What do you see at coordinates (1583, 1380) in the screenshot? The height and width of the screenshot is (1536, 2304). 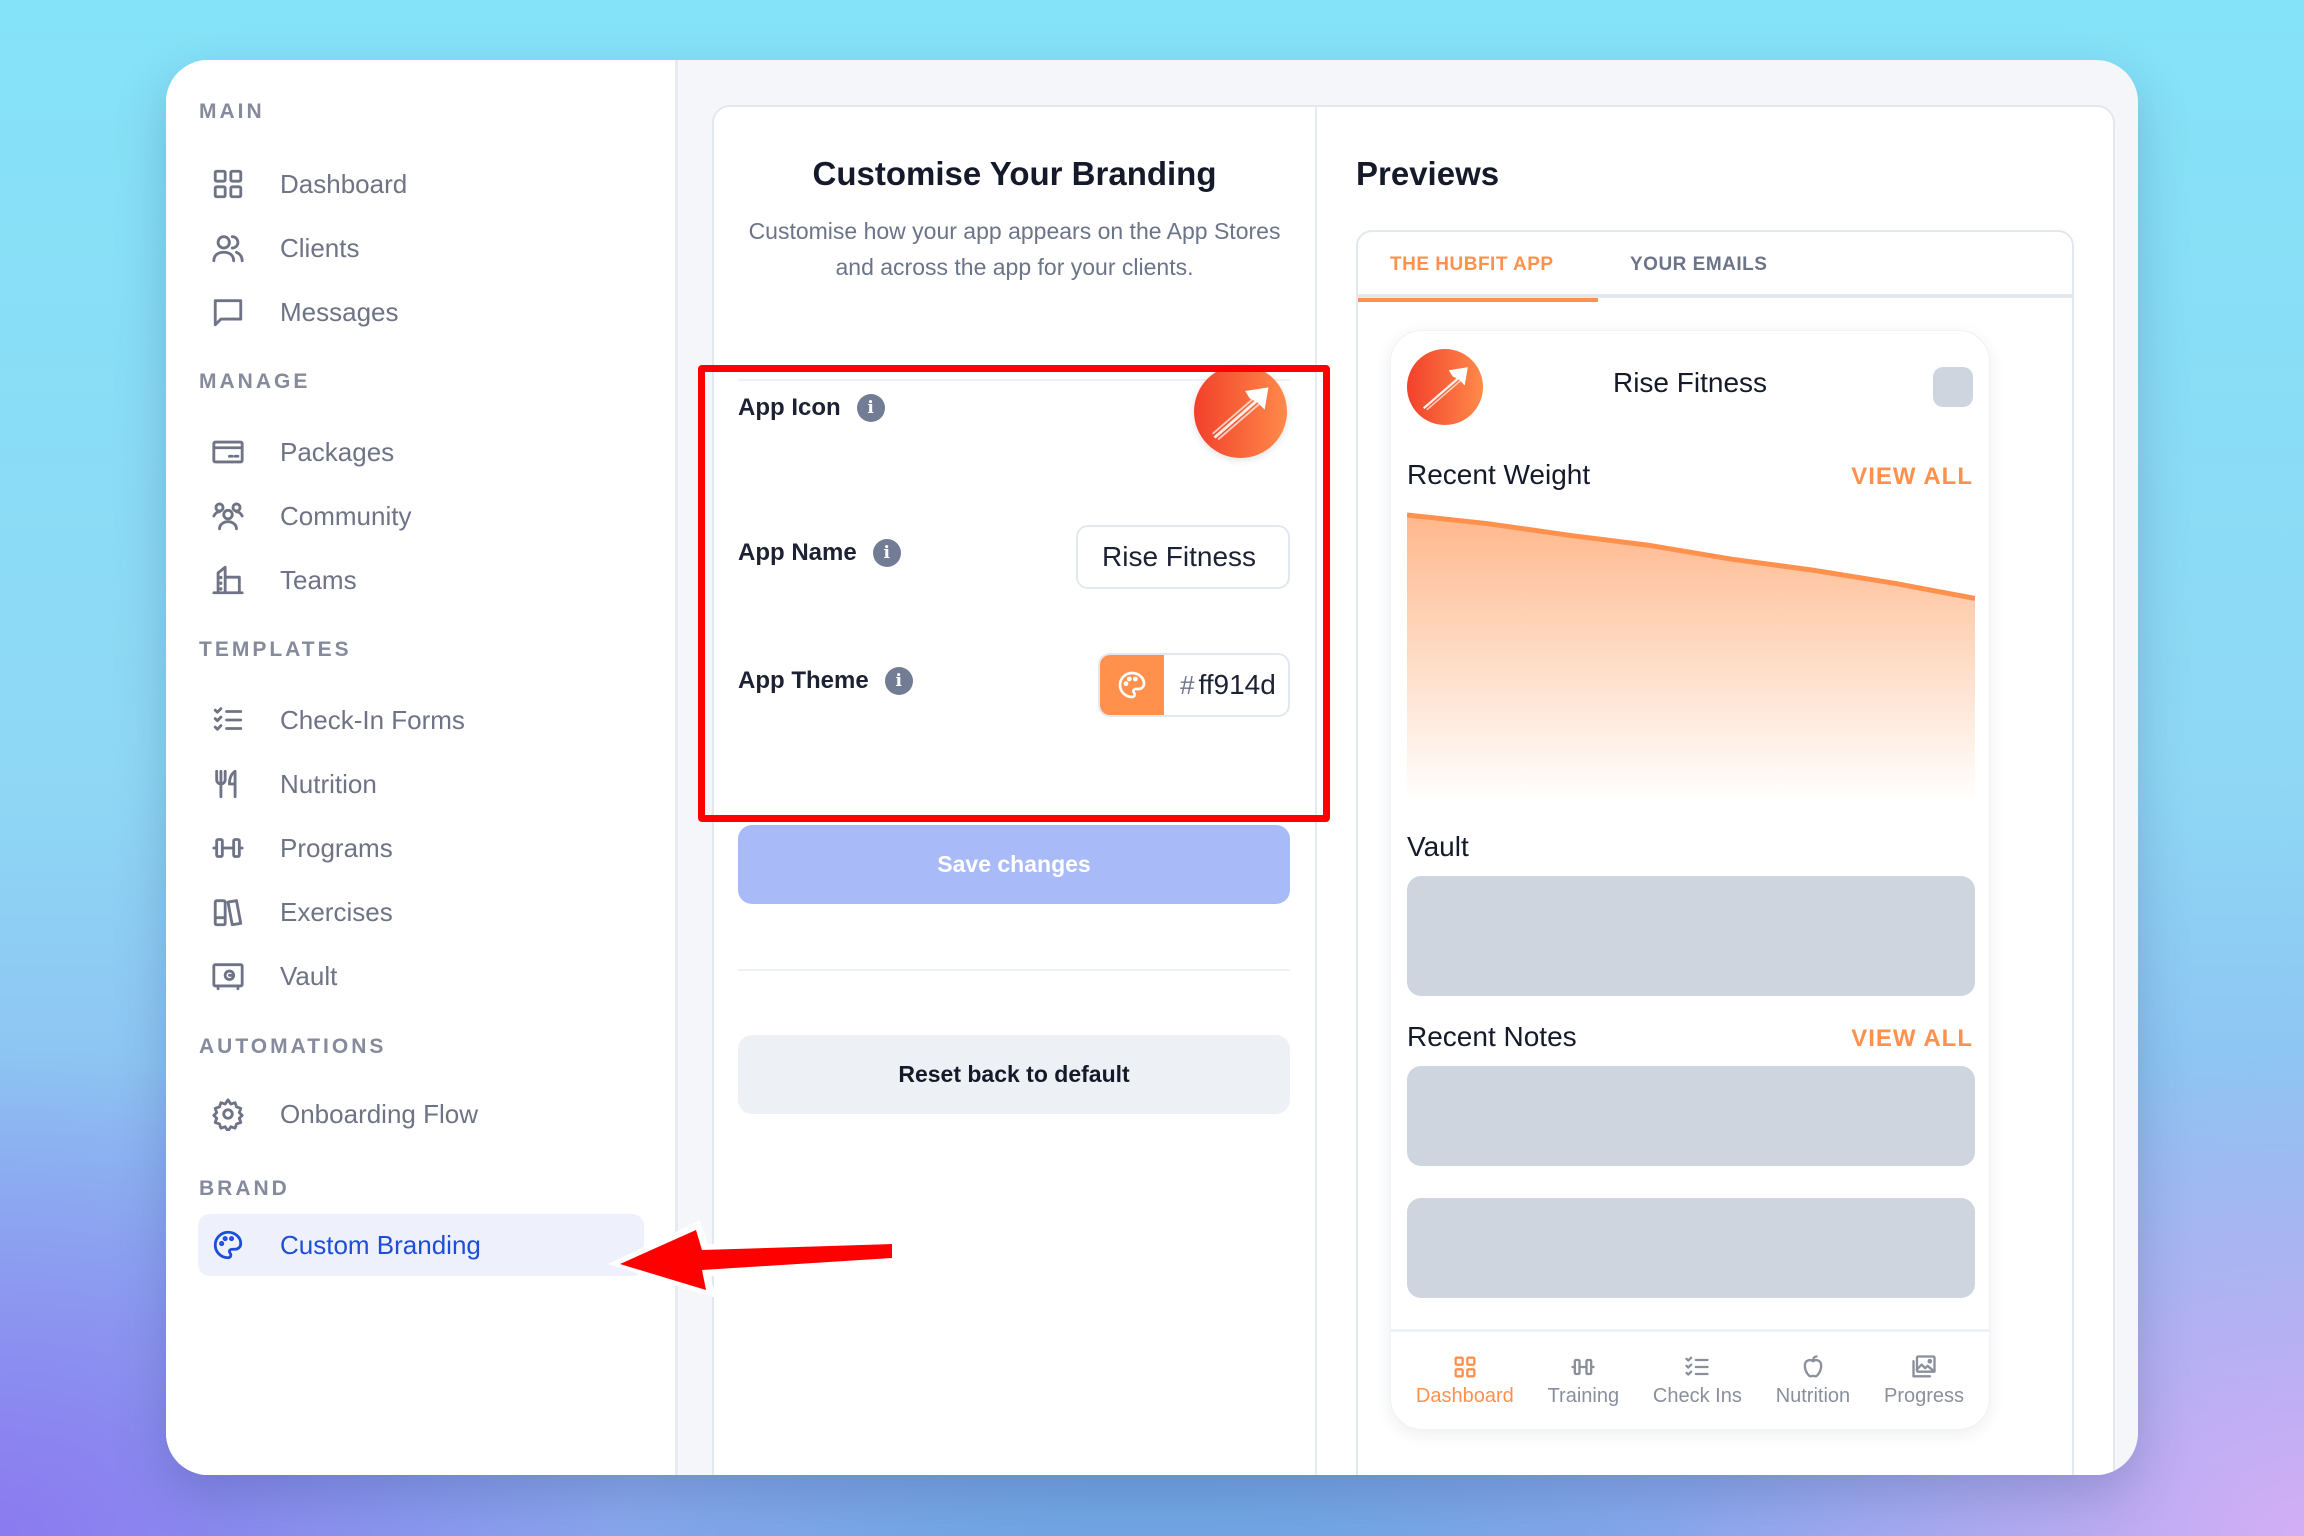 I see `bottom-nav-training: Training` at bounding box center [1583, 1380].